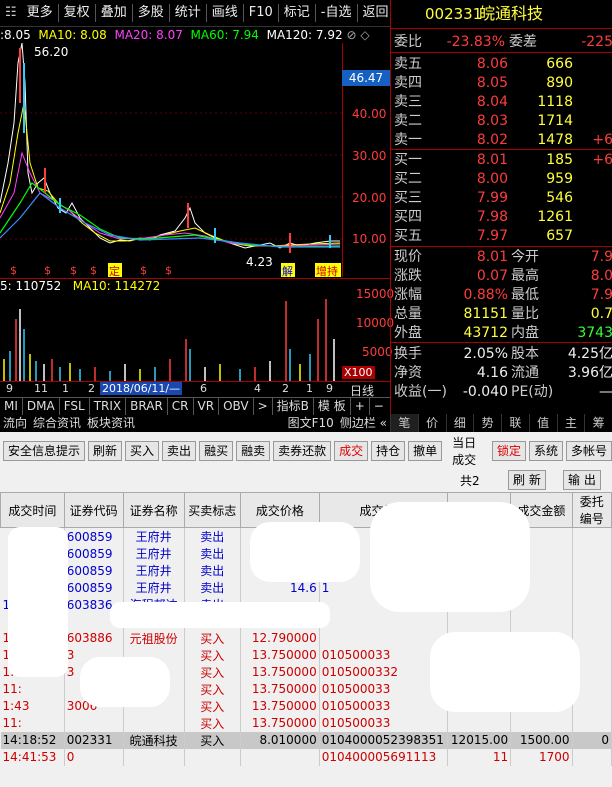 This screenshot has height=787, width=612. Describe the element at coordinates (216, 451) in the screenshot. I see `margin-buy-button: 融买` at that location.